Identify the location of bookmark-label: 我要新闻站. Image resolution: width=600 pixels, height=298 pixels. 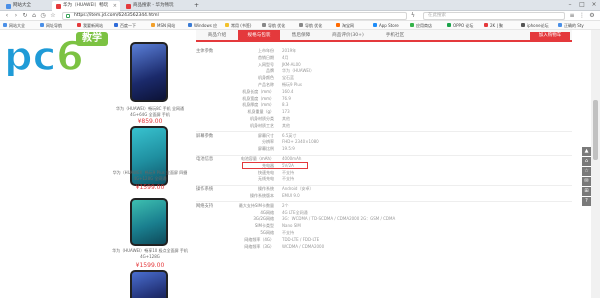
(93, 25).